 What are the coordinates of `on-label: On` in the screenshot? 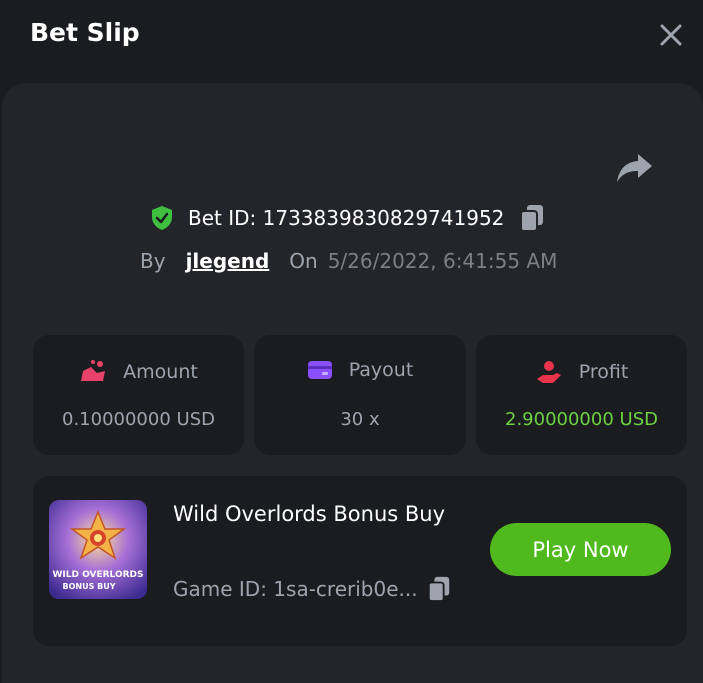 It's located at (303, 261).